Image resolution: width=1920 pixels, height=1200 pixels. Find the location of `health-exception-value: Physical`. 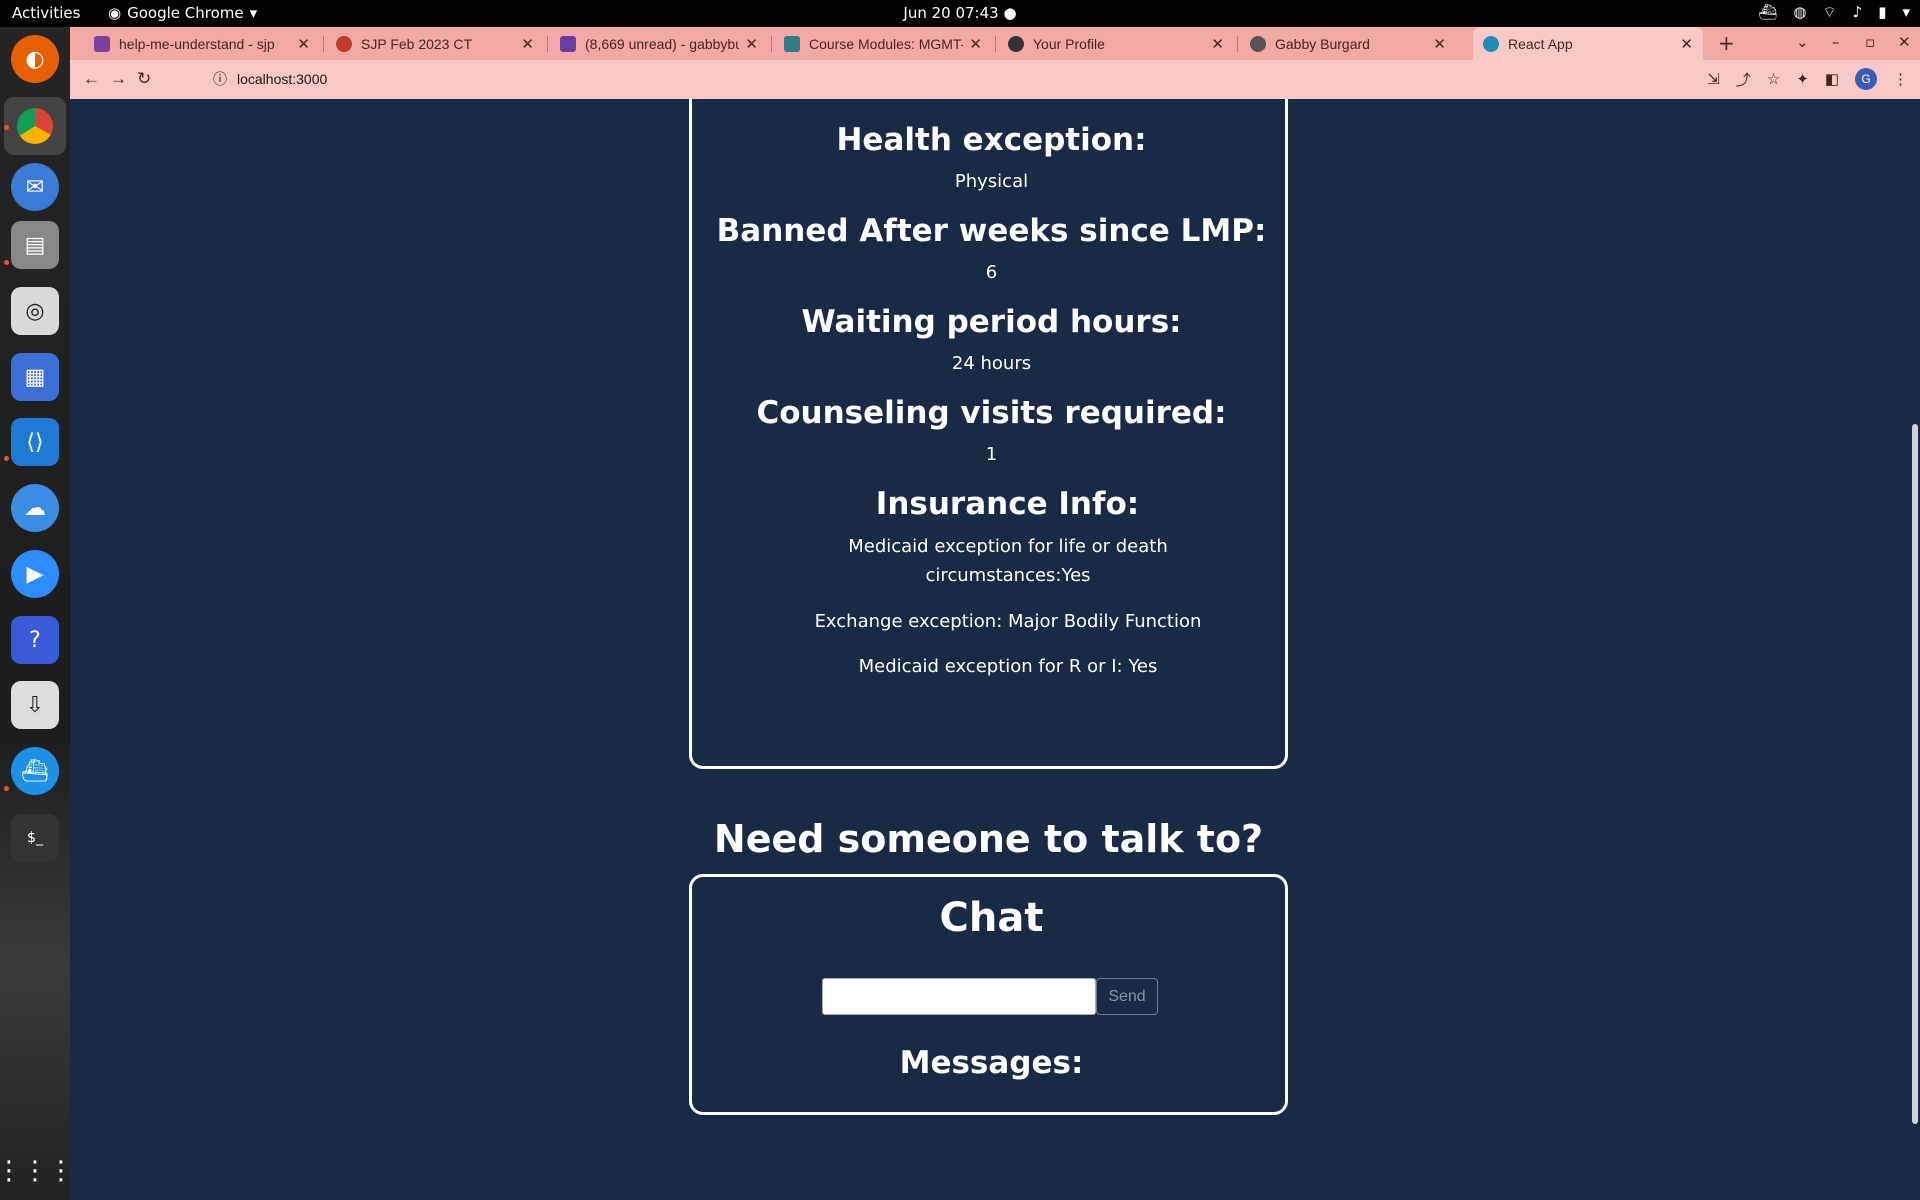

health-exception-value: Physical is located at coordinates (991, 181).